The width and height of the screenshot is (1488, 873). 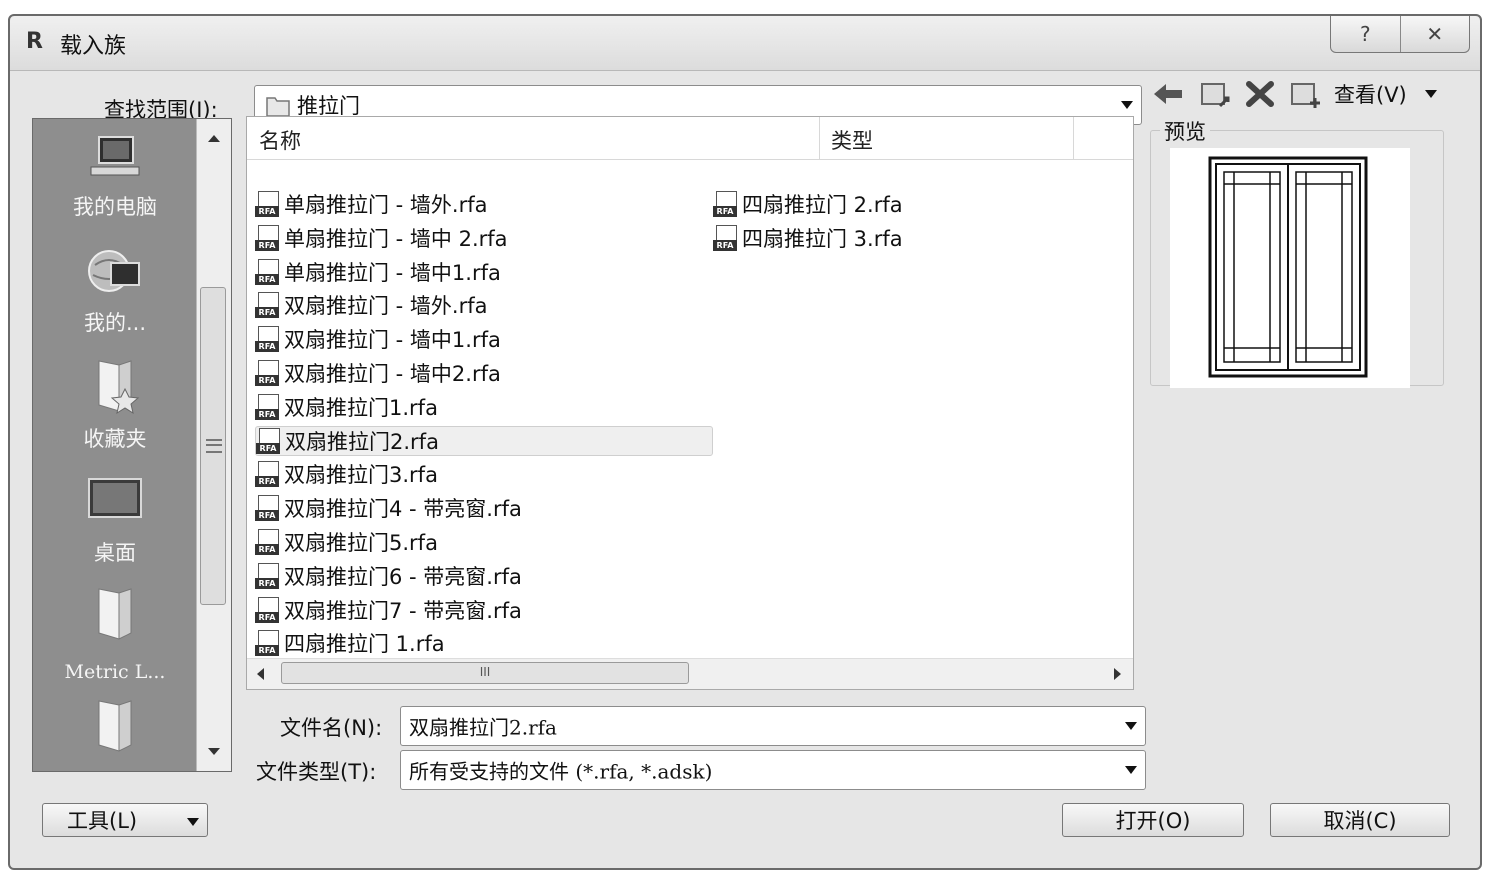 I want to click on cancel-button: 取消(C), so click(x=1360, y=820).